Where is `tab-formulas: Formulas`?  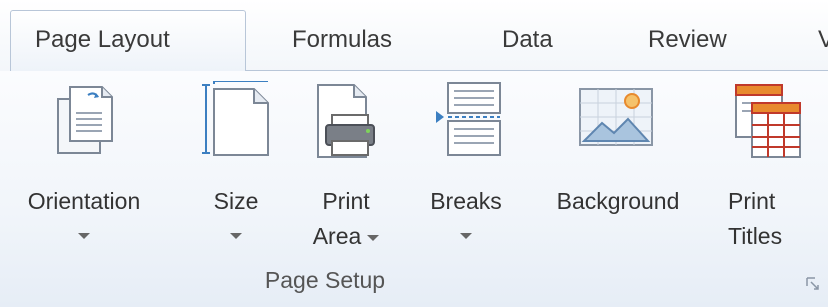
tab-formulas: Formulas is located at coordinates (342, 40).